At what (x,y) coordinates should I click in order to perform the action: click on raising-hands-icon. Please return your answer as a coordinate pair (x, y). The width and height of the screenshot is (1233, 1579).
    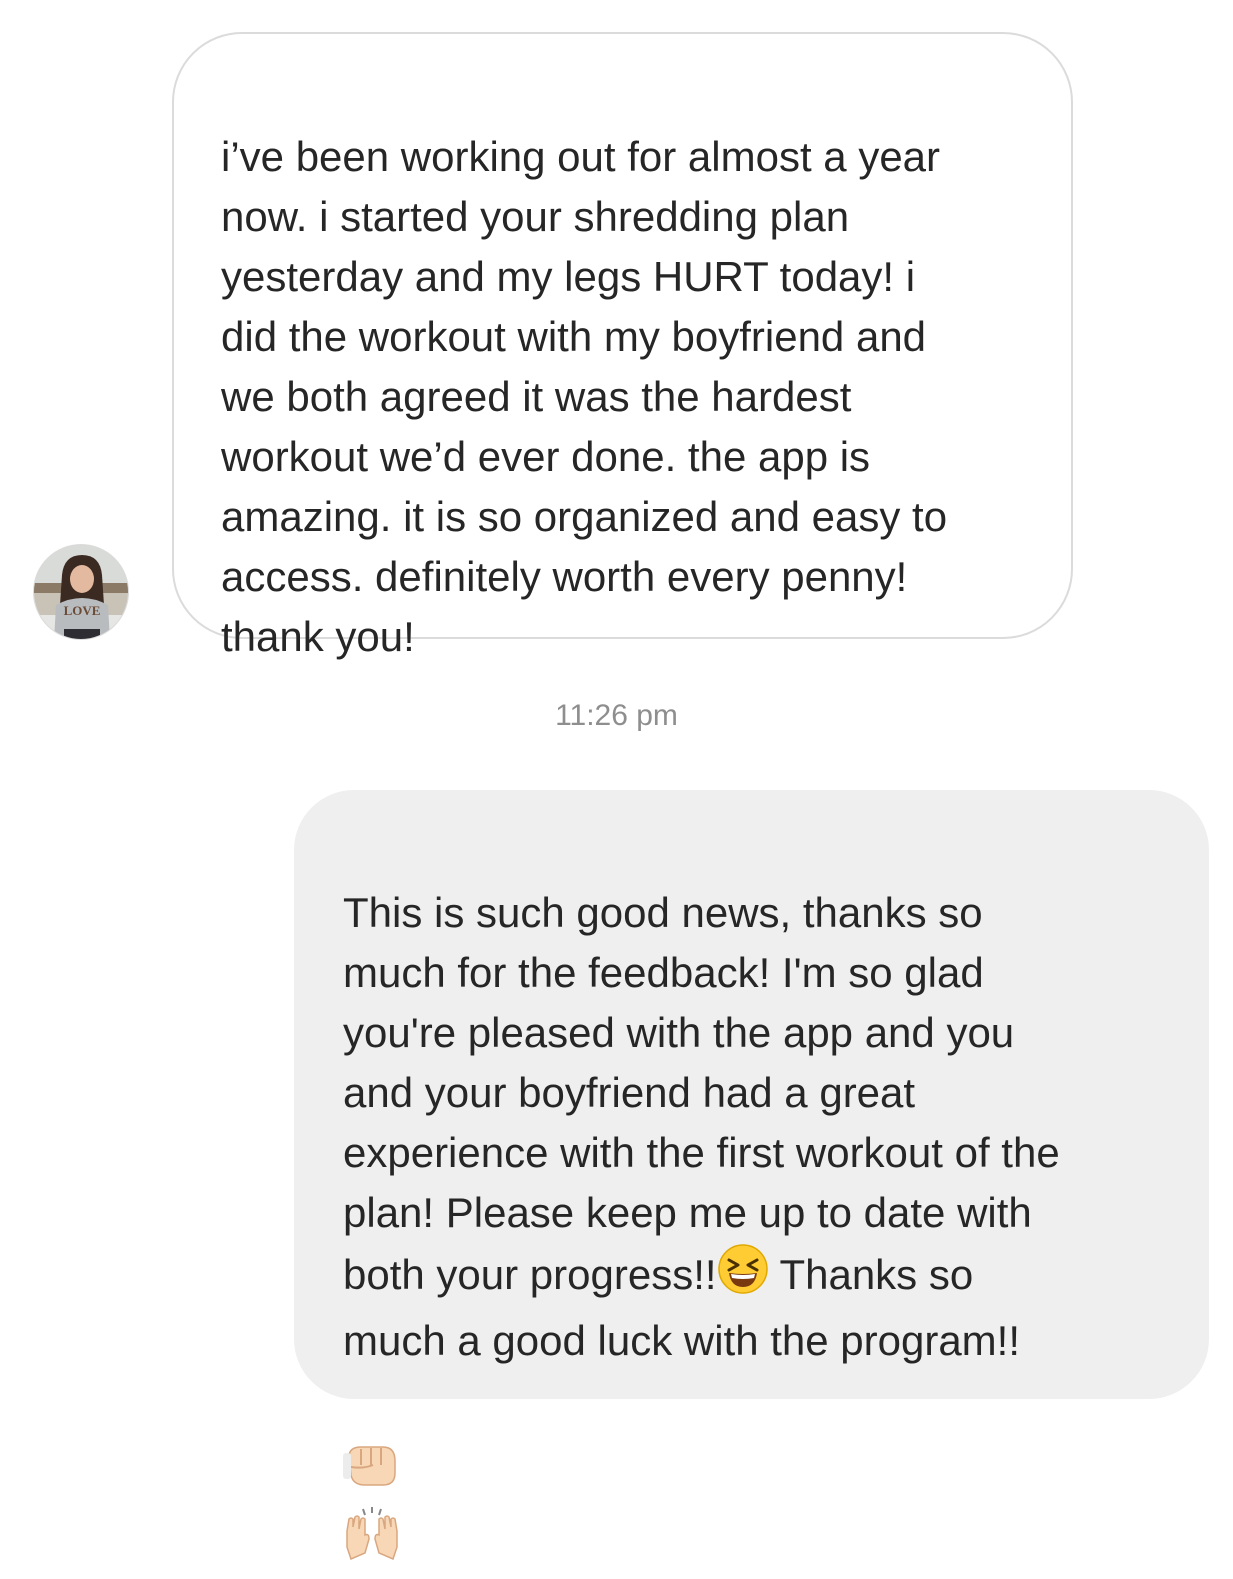
    Looking at the image, I should click on (372, 1543).